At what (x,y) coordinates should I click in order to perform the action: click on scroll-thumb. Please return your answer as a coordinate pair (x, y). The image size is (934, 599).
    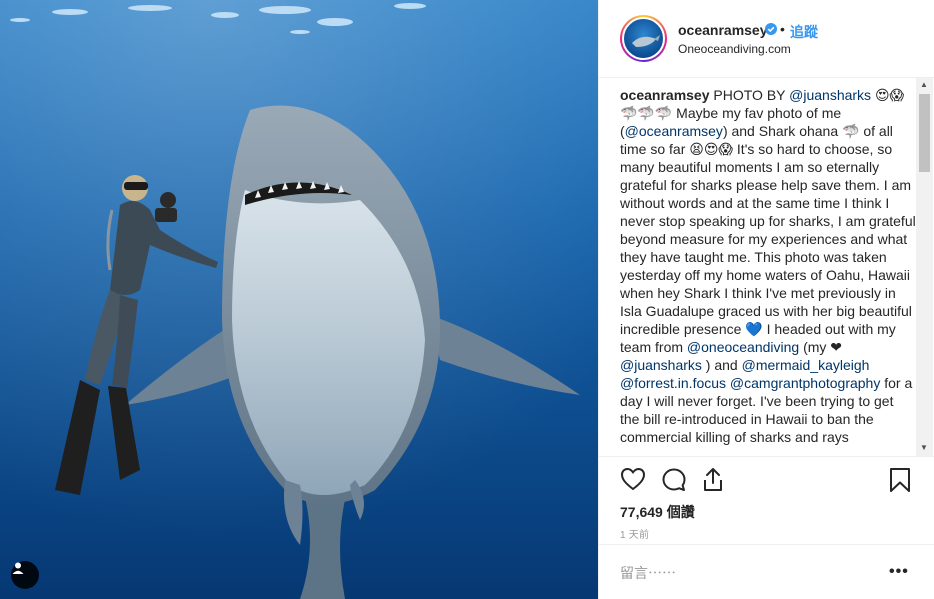
    Looking at the image, I should click on (924, 133).